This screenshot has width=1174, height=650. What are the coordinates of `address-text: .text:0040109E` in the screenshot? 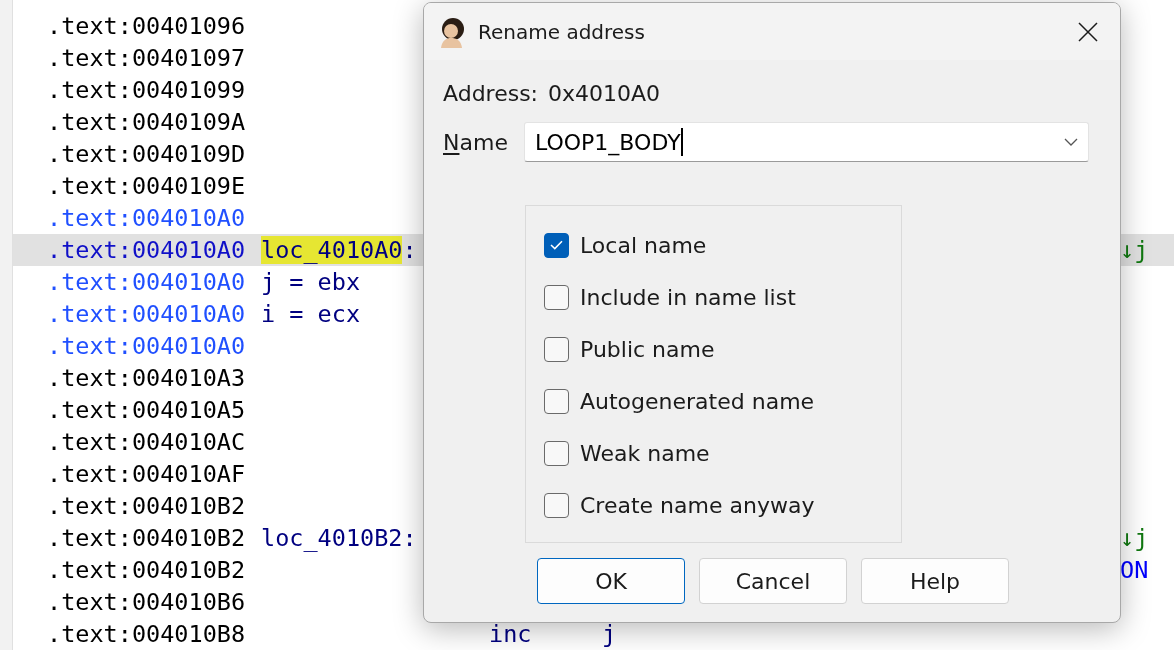 It's located at (146, 186).